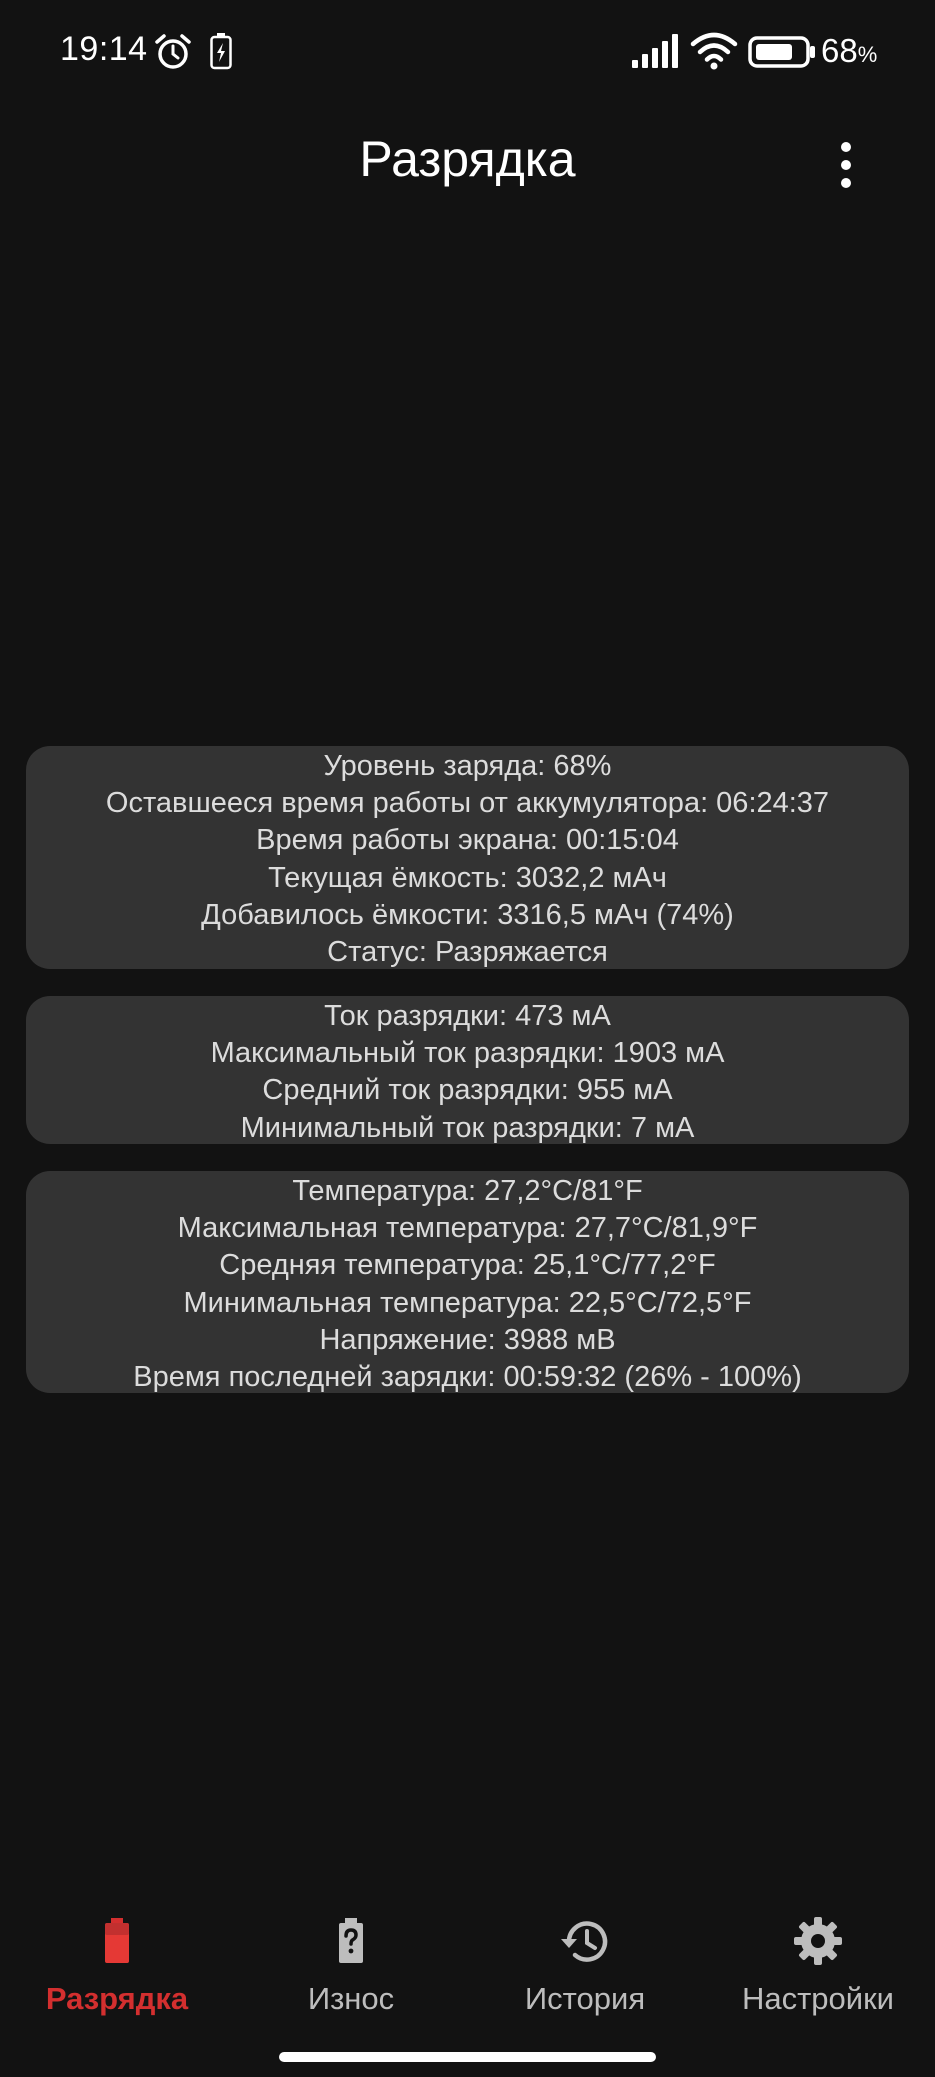 Image resolution: width=935 pixels, height=2077 pixels. I want to click on nav-label: Износ, so click(351, 1998).